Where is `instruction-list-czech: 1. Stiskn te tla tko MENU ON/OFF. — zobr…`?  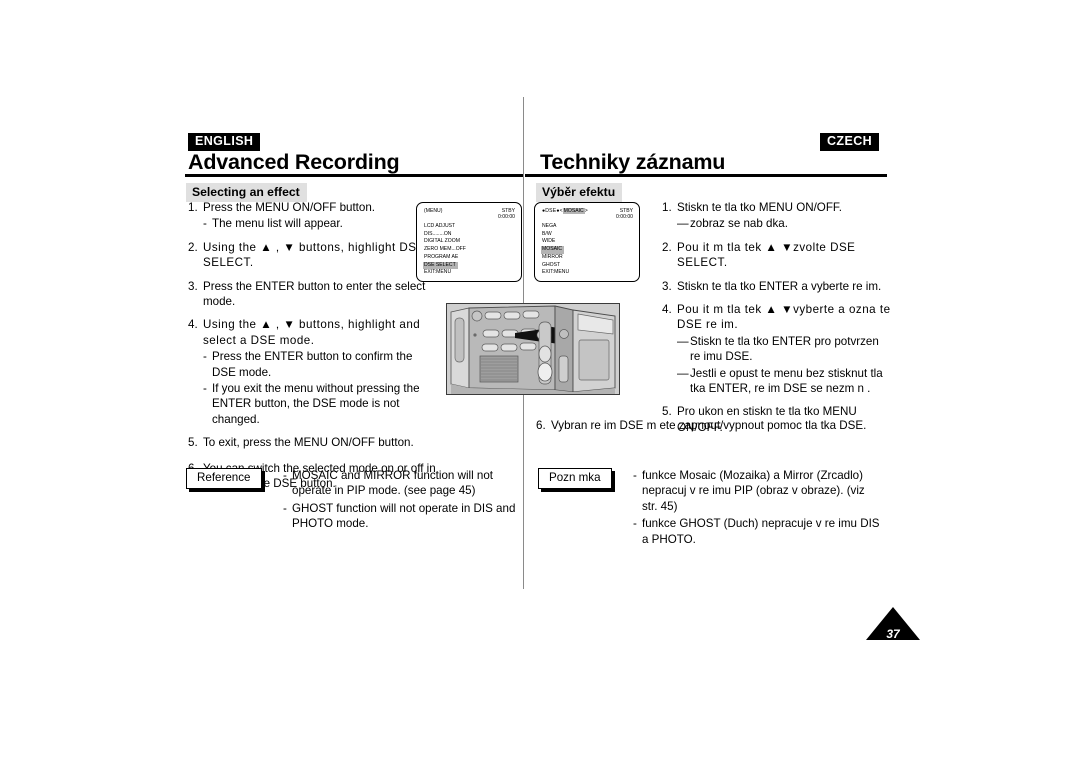
instruction-list-czech: 1. Stiskn te tla tko MENU ON/OFF. — zobr… is located at coordinates (777, 321).